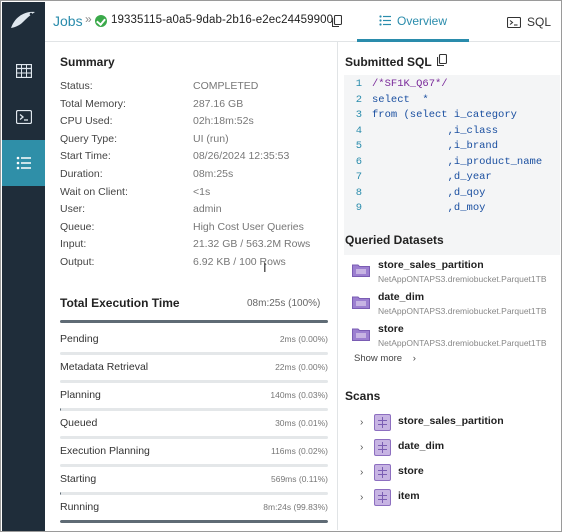 This screenshot has width=562, height=532. What do you see at coordinates (358, 146) in the screenshot?
I see `sql-line-number: 5` at bounding box center [358, 146].